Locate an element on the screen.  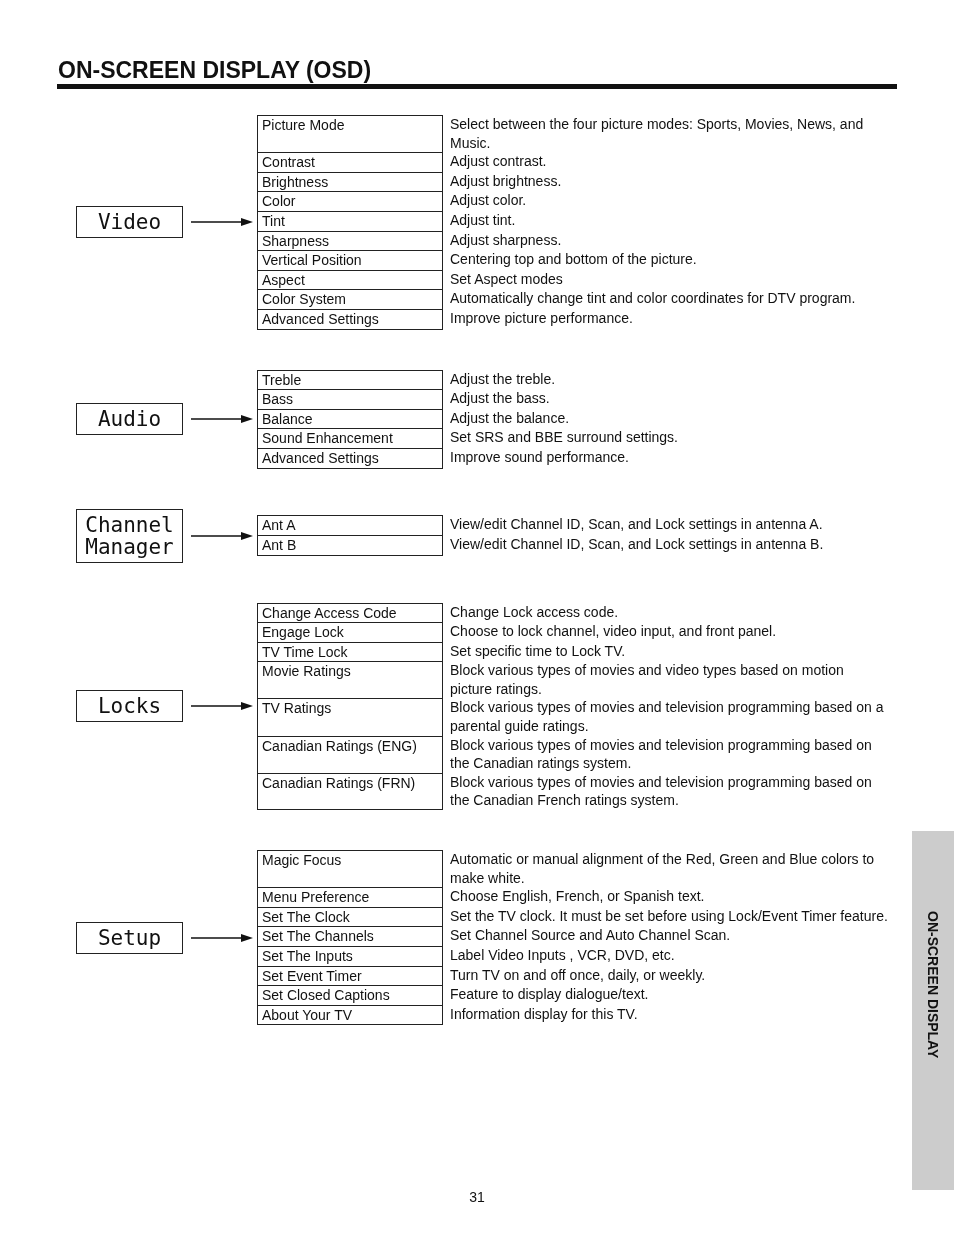
page-title: ON-SCREEN DISPLAY (OSD) is located at coordinates (215, 70).